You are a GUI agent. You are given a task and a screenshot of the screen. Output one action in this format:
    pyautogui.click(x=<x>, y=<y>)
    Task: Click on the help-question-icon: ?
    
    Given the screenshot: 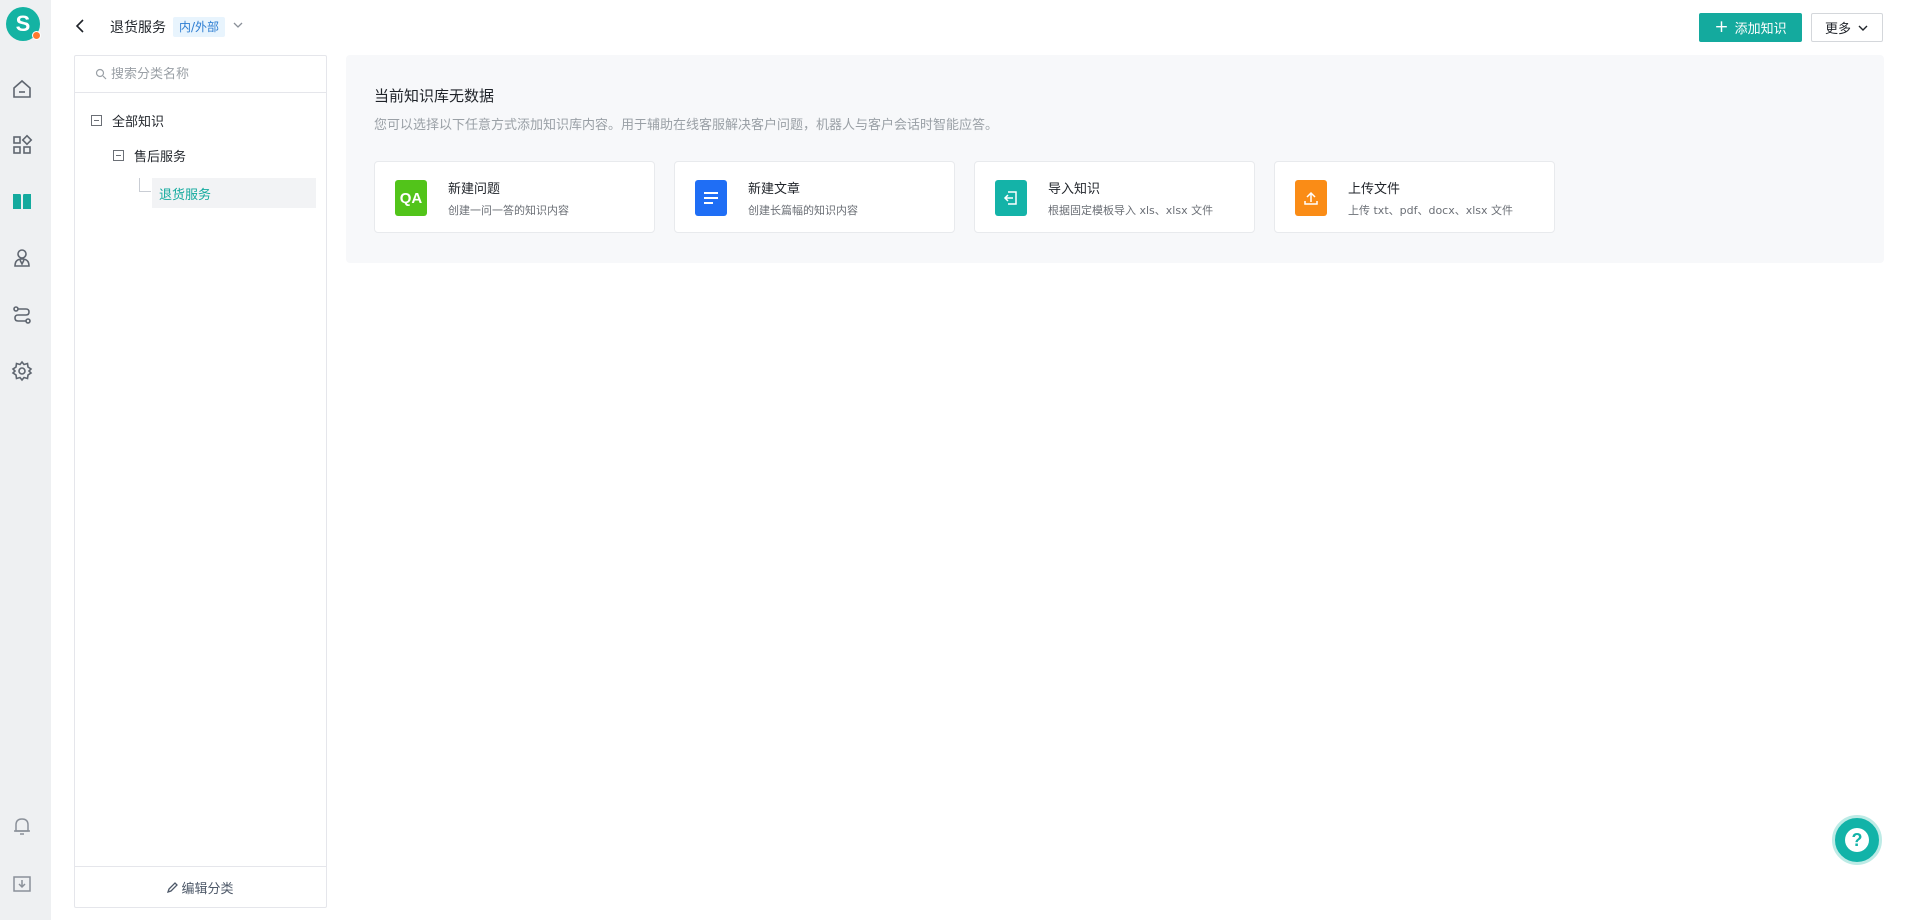 What is the action you would take?
    pyautogui.click(x=1857, y=840)
    